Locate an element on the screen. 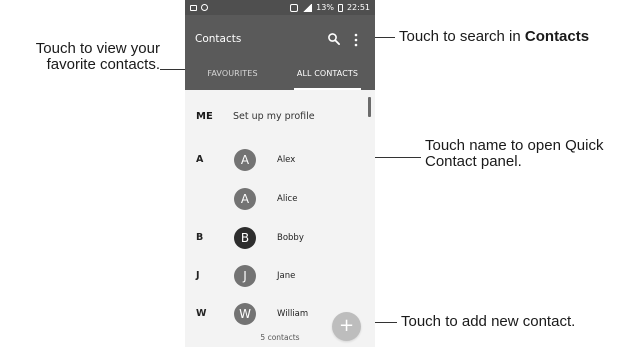  quick-contact-callout: Touch name to open Quick Contact panel. is located at coordinates (528, 154).